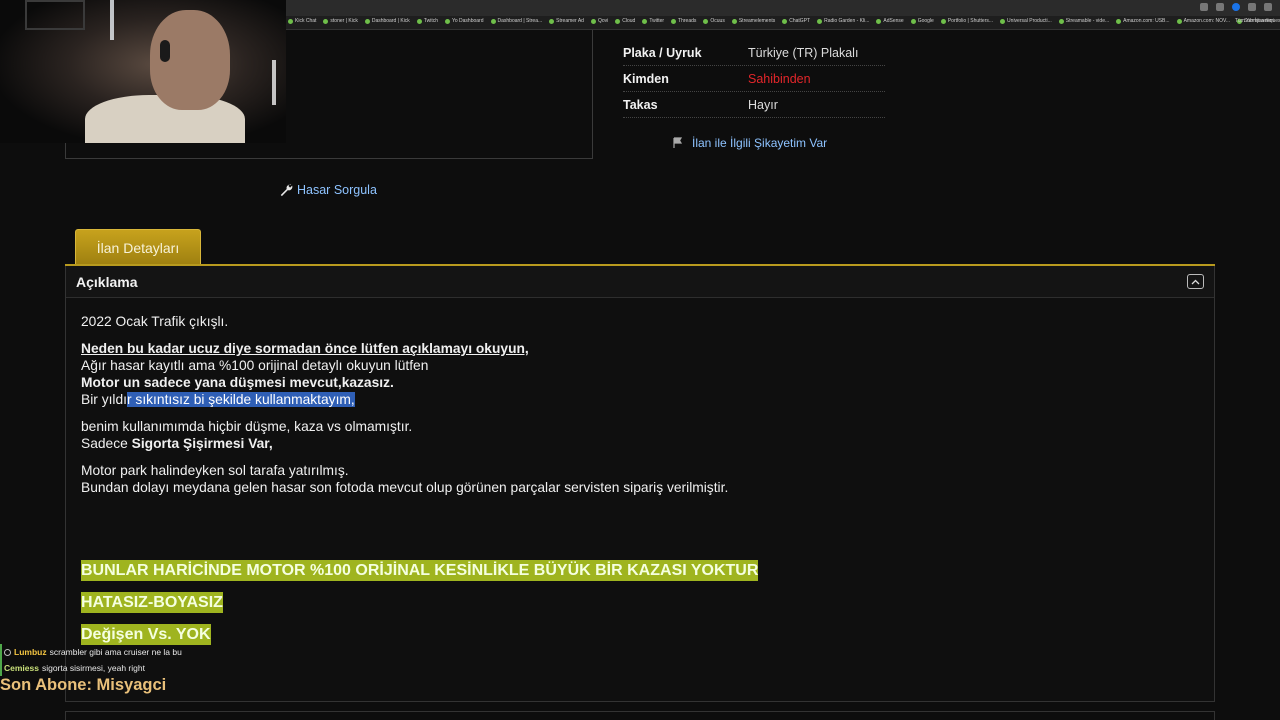 This screenshot has height=720, width=1280. I want to click on last-subscriber: Son Abone: Misyagci, so click(83, 685).